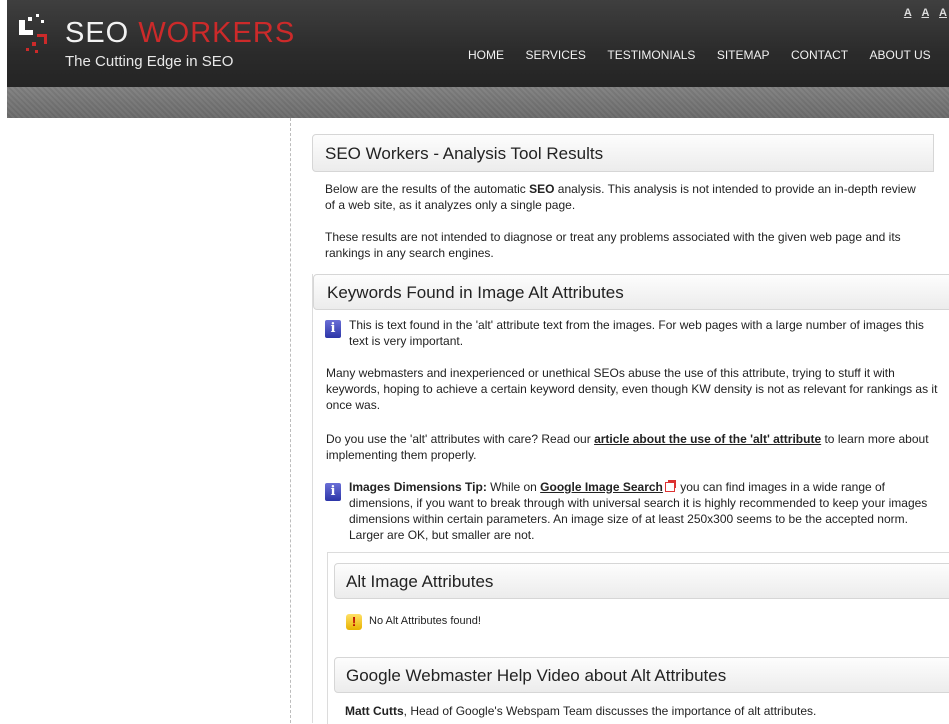 The height and width of the screenshot is (724, 949). What do you see at coordinates (478, 102) in the screenshot?
I see `header-subbar` at bounding box center [478, 102].